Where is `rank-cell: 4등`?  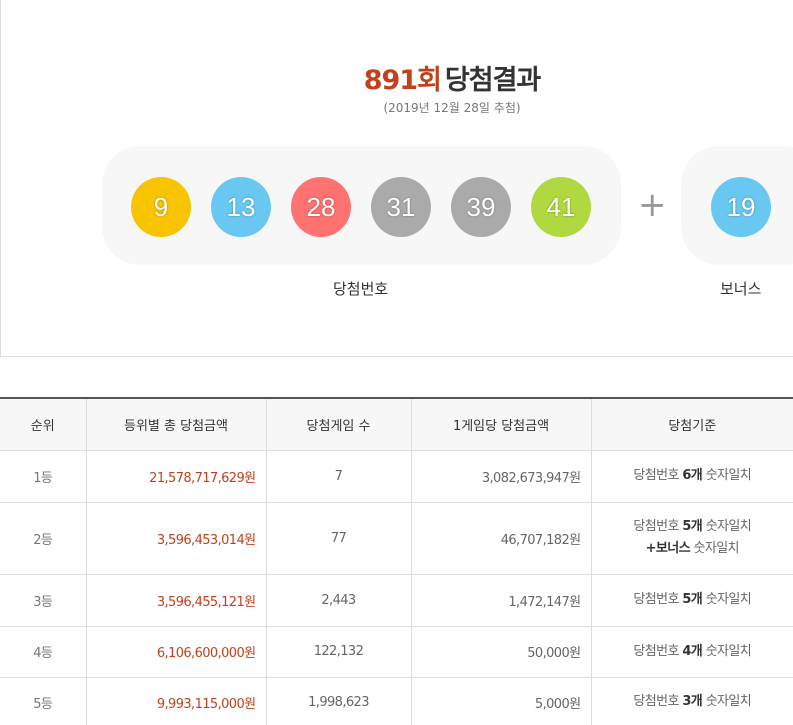
rank-cell: 4등 is located at coordinates (43, 652).